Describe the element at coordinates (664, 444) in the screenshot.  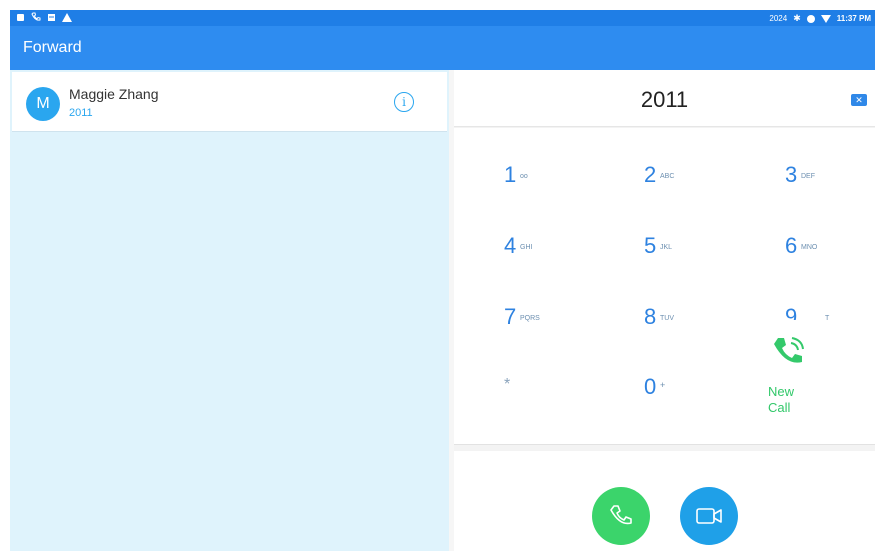
I see `divider` at that location.